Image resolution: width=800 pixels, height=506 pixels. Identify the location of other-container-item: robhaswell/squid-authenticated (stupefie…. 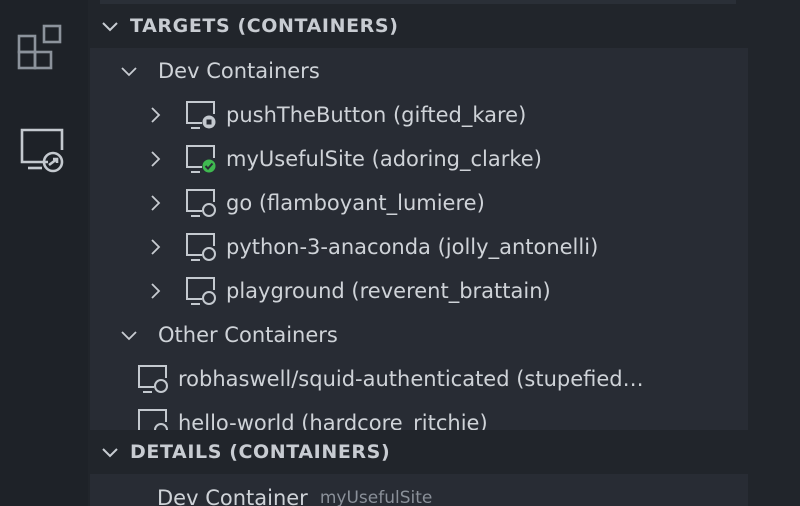
(419, 379).